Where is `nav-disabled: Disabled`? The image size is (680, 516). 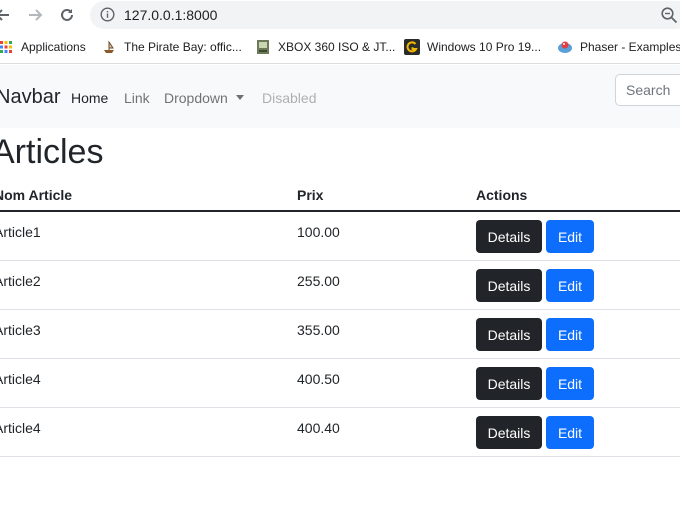 nav-disabled: Disabled is located at coordinates (289, 98).